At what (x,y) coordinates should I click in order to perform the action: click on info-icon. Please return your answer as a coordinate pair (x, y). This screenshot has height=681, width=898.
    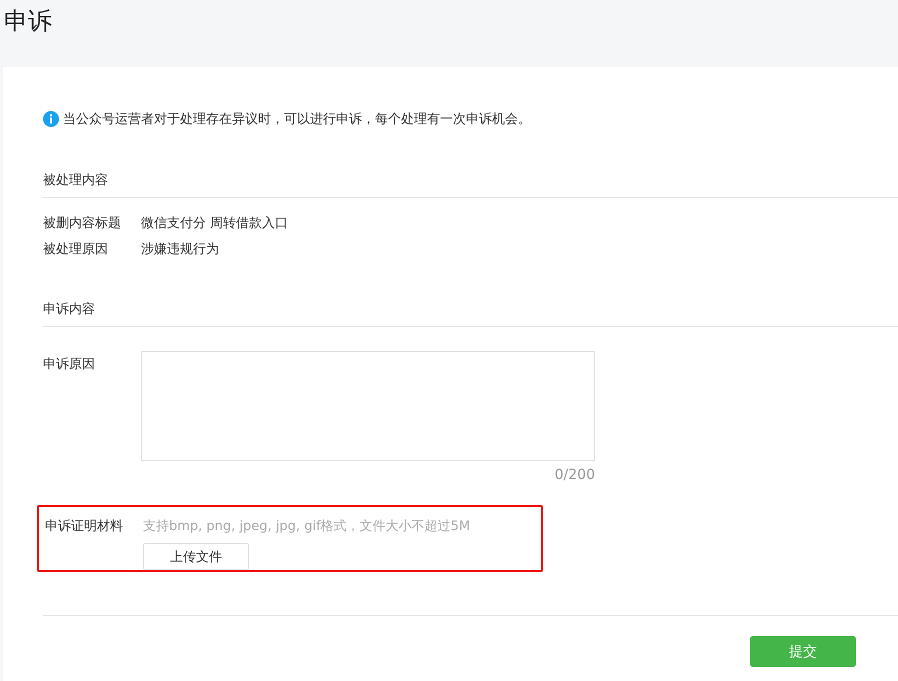
    Looking at the image, I should click on (51, 119).